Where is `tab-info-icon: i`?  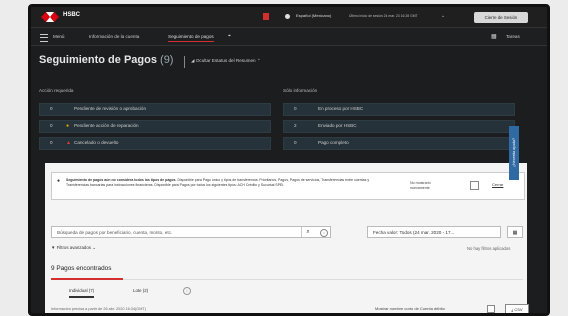
tab-info-icon: i is located at coordinates (187, 291).